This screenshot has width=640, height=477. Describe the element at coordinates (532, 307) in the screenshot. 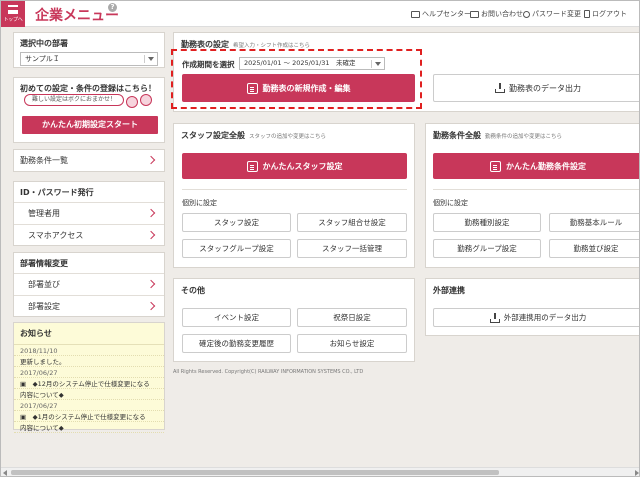

I see `external-panel: 外部連携` at that location.